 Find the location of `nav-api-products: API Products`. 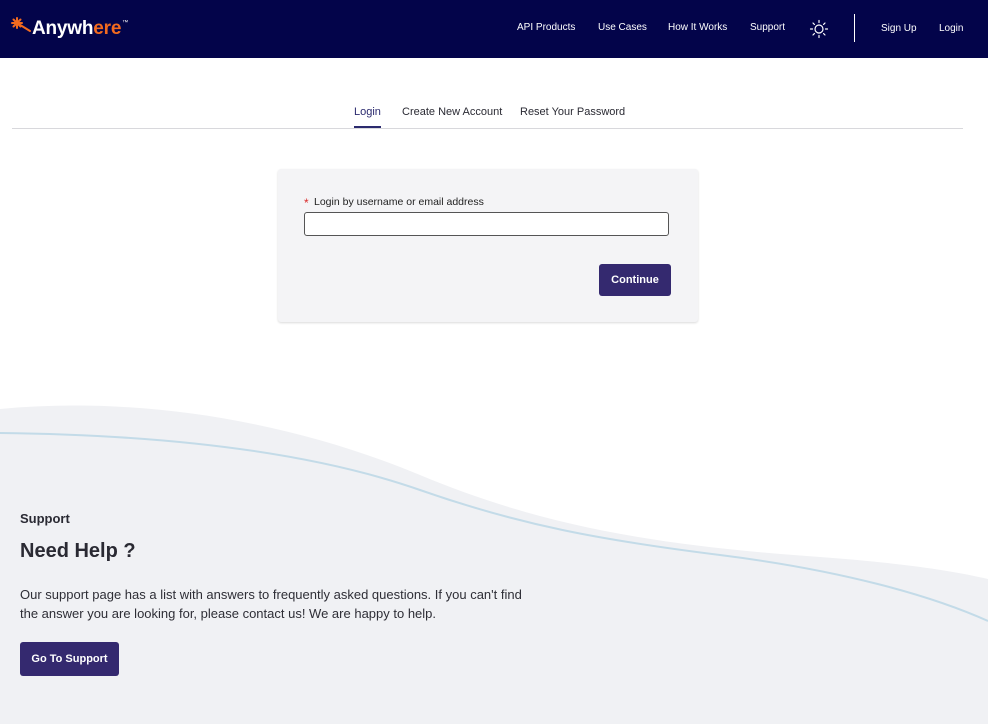

nav-api-products: API Products is located at coordinates (546, 28).